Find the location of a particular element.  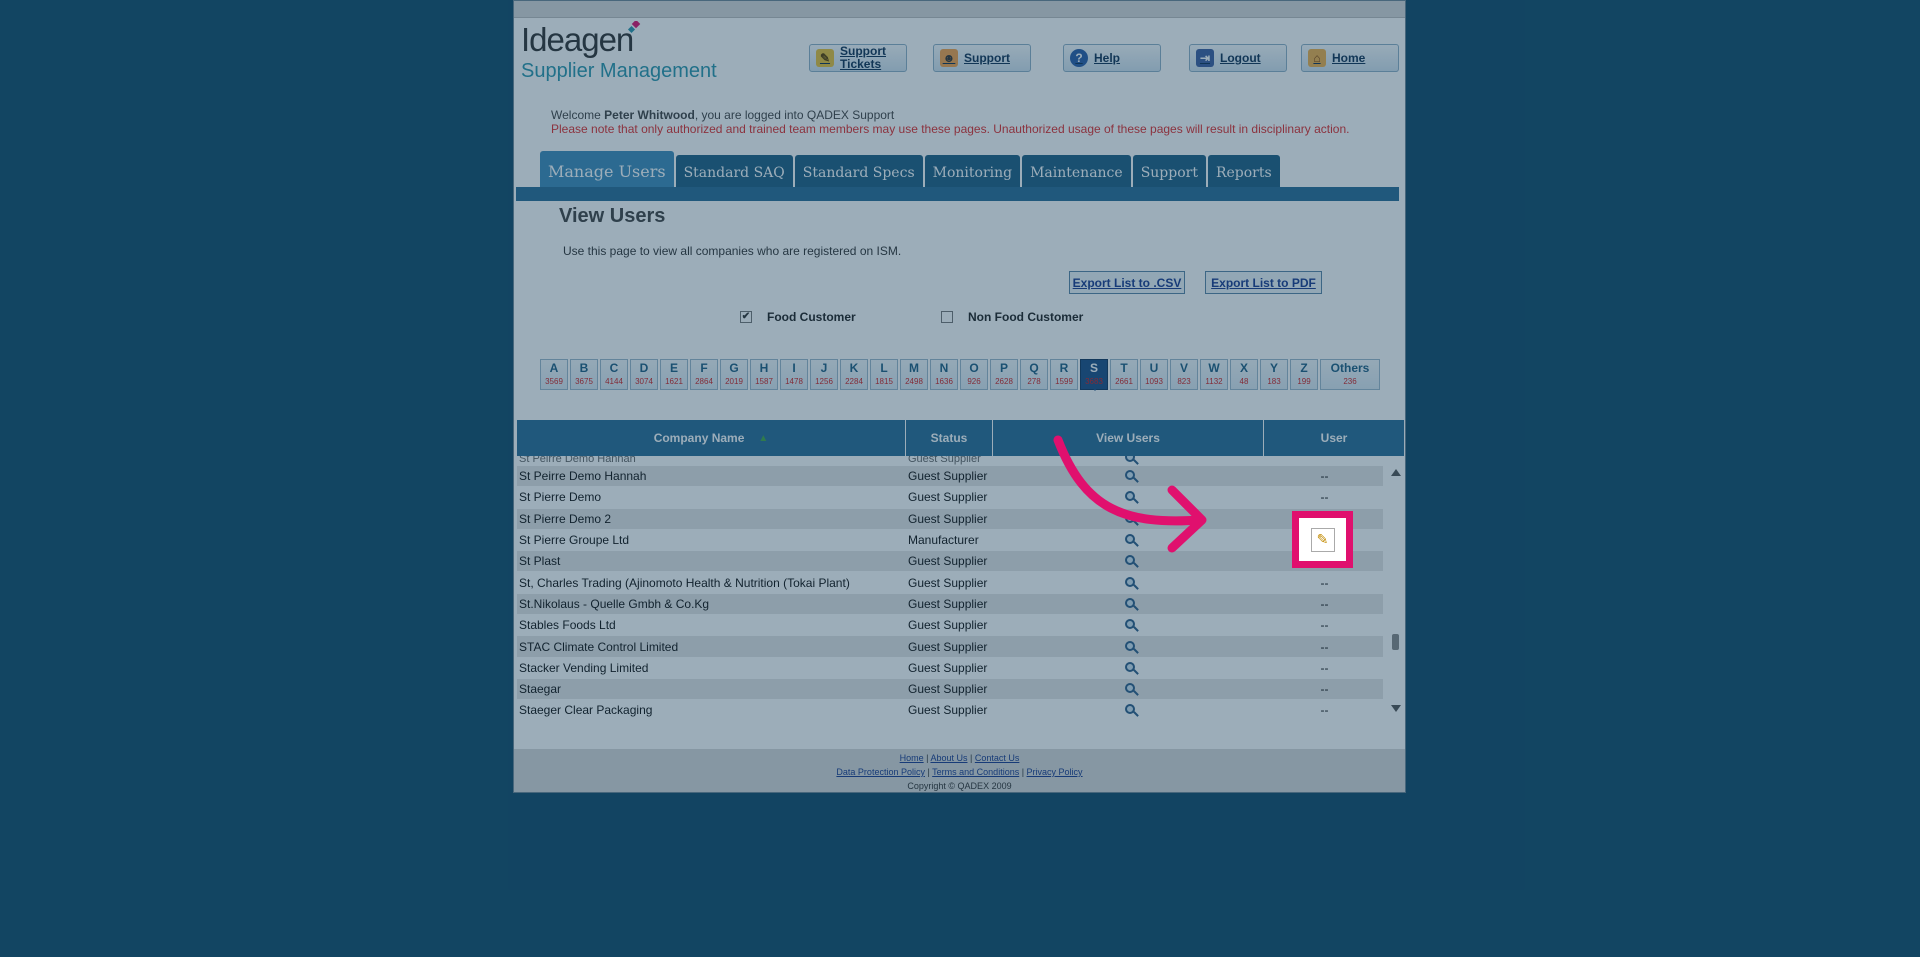

no-user-placeholder: -- is located at coordinates (1324, 476).